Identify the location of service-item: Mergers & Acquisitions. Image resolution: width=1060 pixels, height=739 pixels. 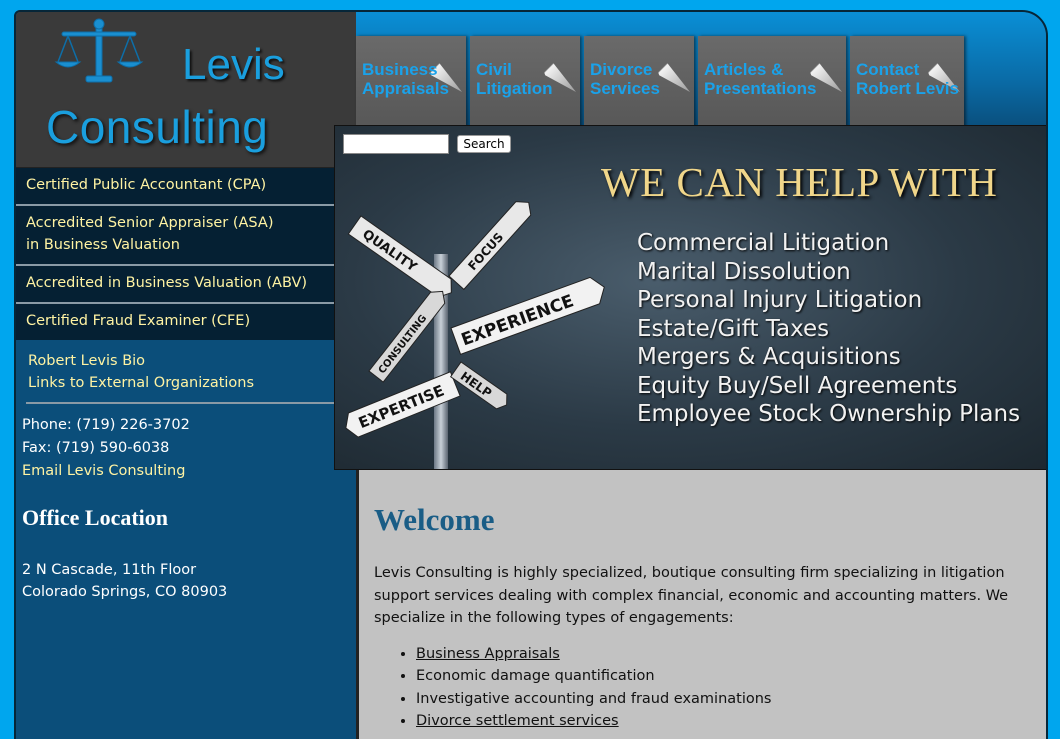
(769, 357).